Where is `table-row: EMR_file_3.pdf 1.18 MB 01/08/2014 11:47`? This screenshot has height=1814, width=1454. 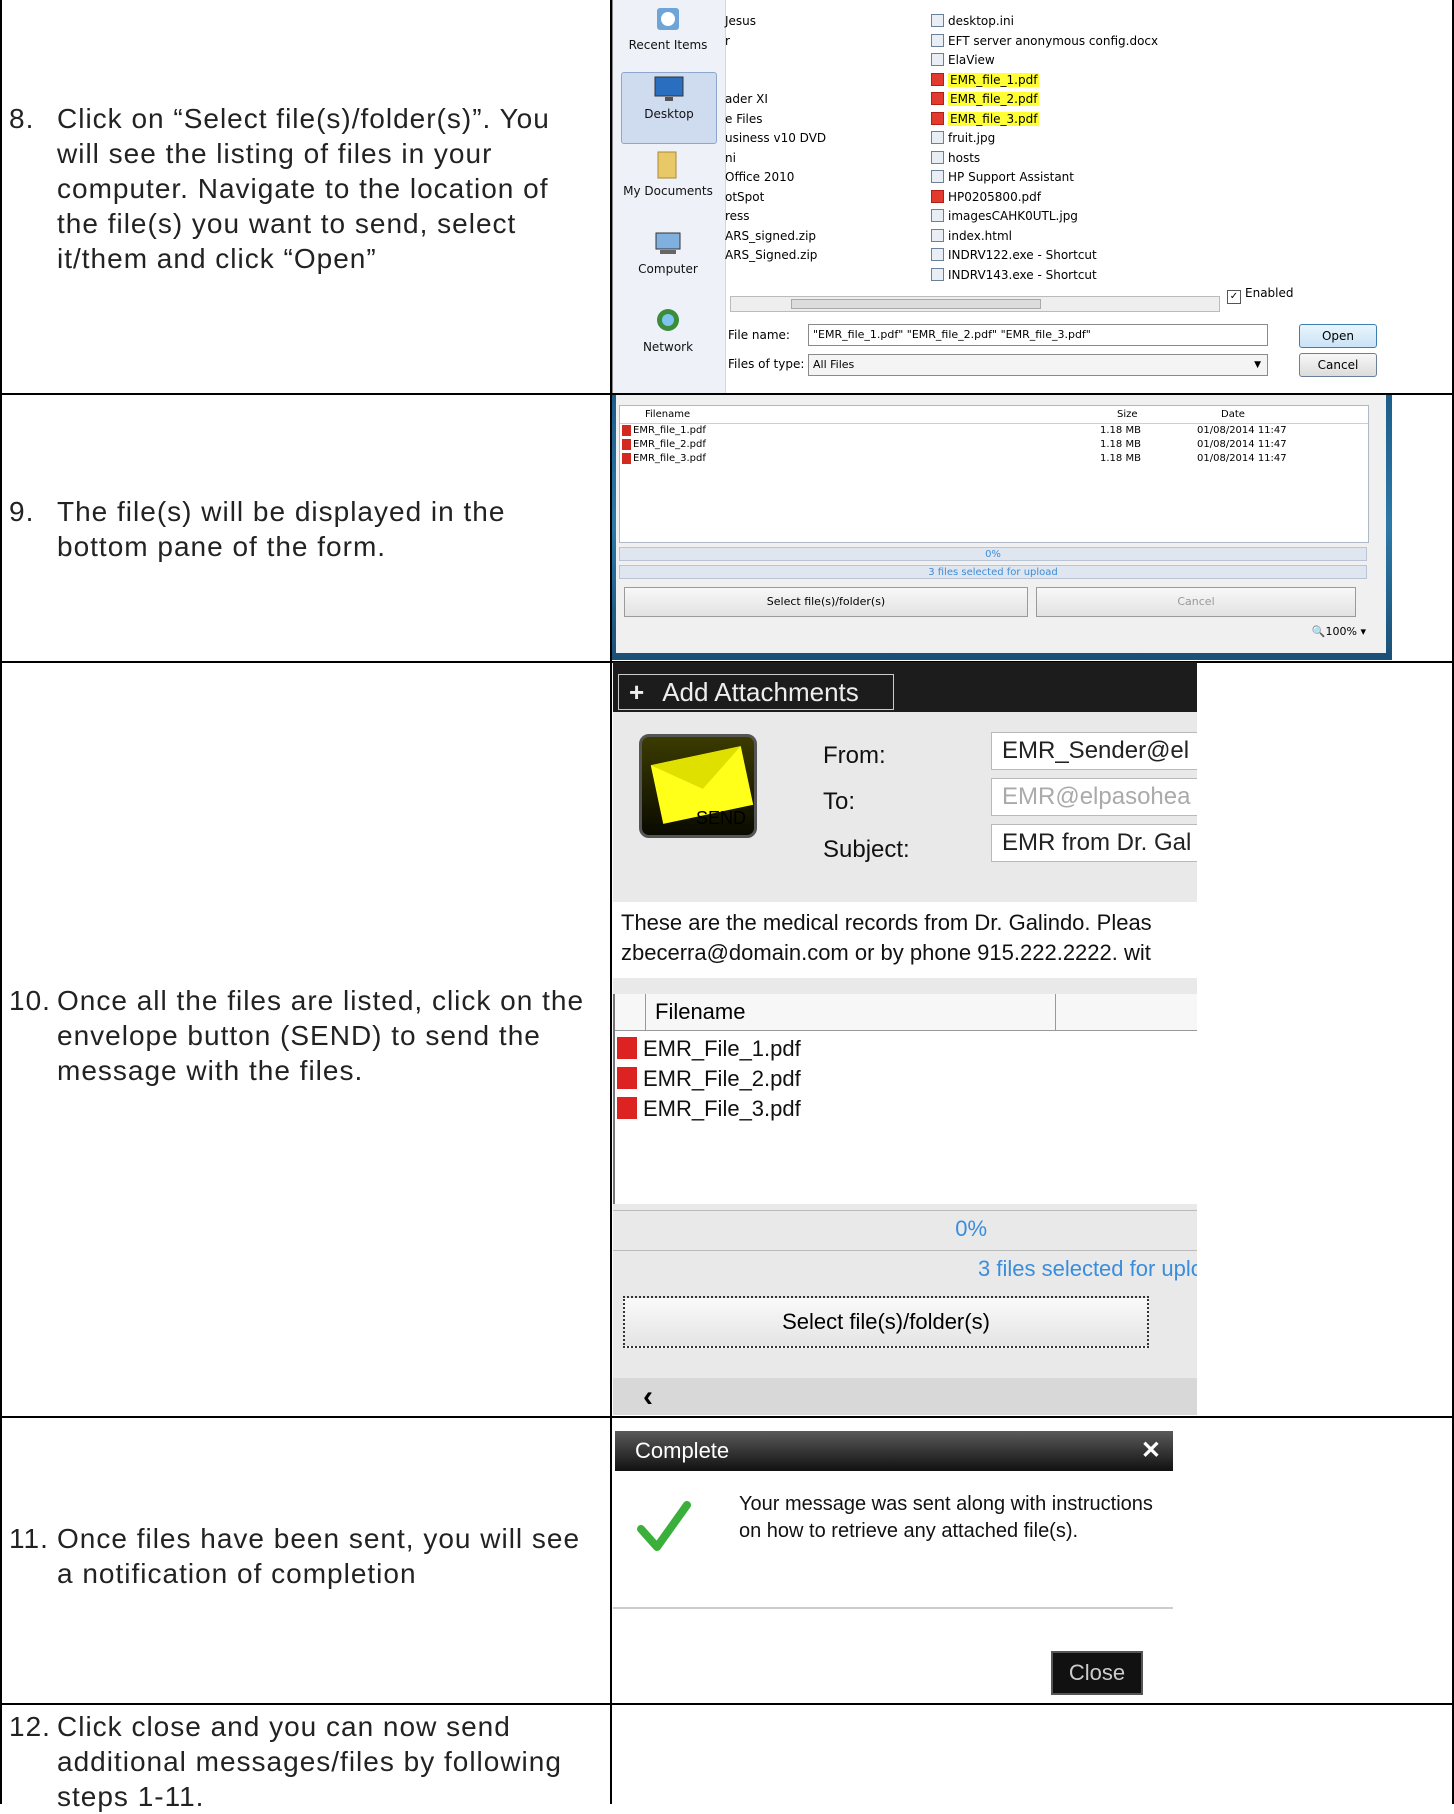 table-row: EMR_file_3.pdf 1.18 MB 01/08/2014 11:47 is located at coordinates (994, 460).